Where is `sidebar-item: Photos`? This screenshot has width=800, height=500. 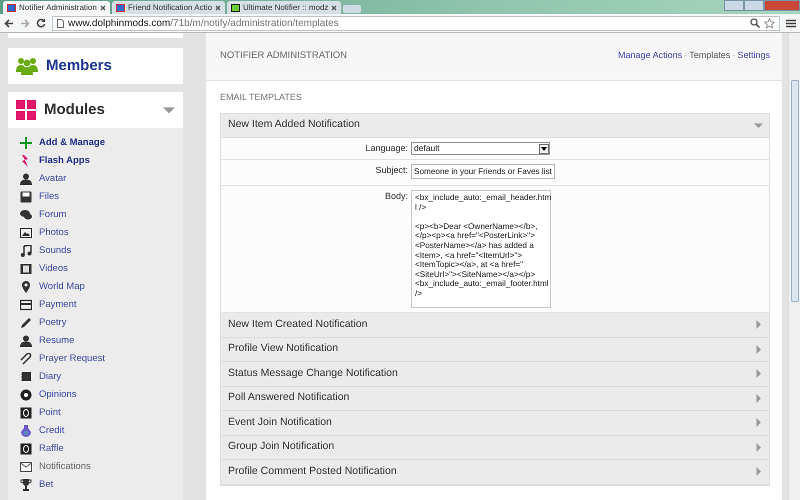
sidebar-item: Photos is located at coordinates (101, 233).